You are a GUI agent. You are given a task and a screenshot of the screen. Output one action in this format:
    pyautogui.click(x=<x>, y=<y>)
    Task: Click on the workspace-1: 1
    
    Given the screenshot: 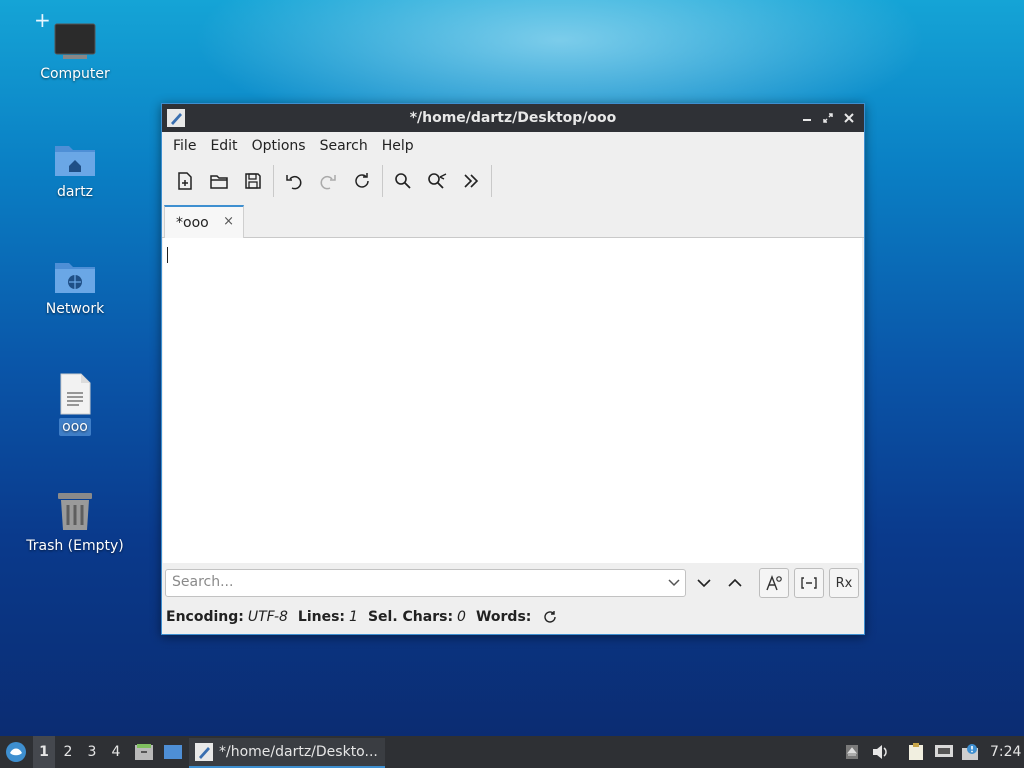 What is the action you would take?
    pyautogui.click(x=44, y=752)
    